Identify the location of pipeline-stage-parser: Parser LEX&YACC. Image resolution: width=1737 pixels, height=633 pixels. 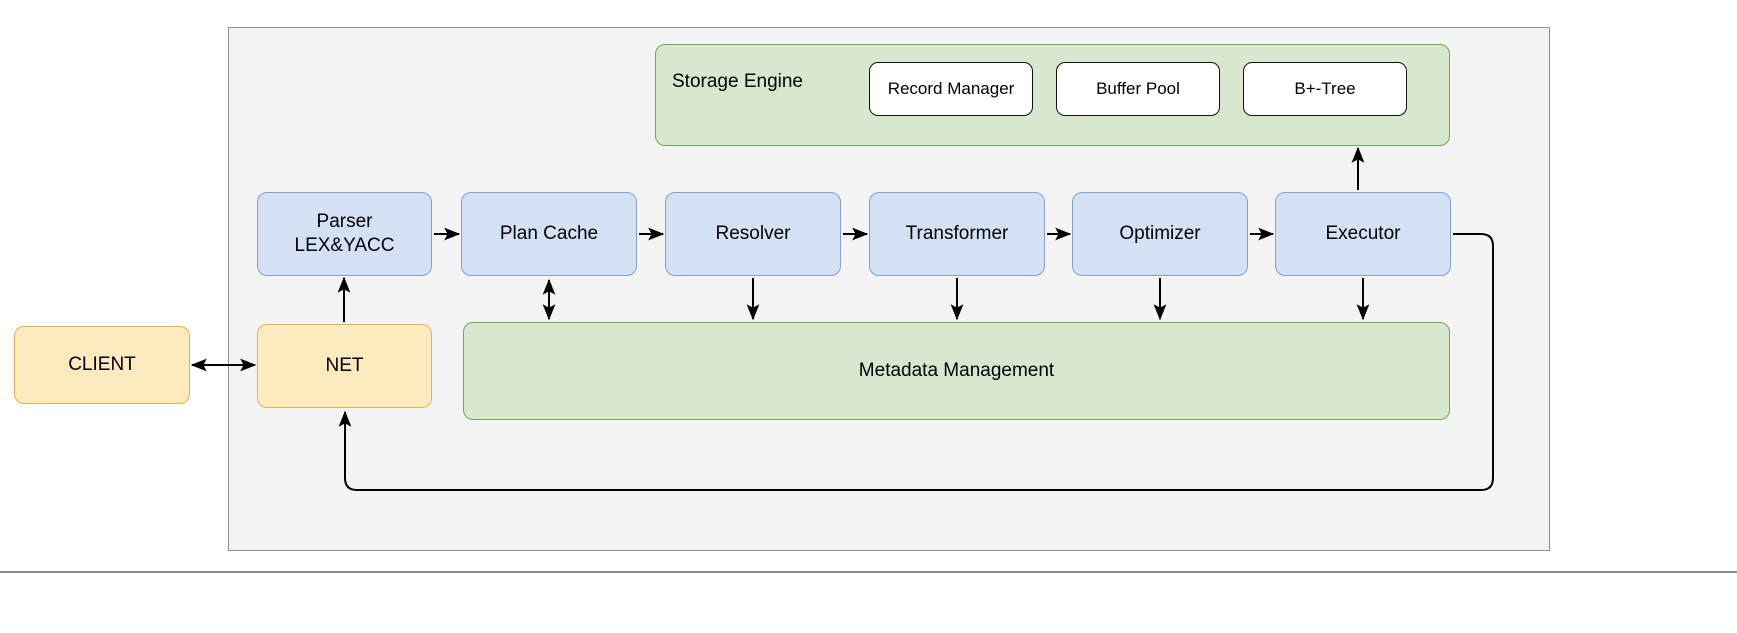
(344, 234).